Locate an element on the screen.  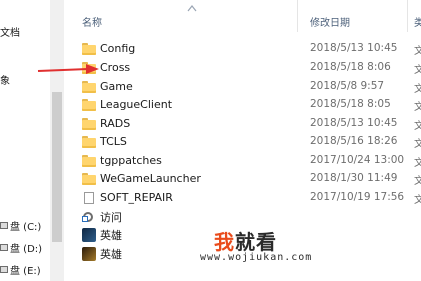
nav-item-label: 象 is located at coordinates (5, 81).